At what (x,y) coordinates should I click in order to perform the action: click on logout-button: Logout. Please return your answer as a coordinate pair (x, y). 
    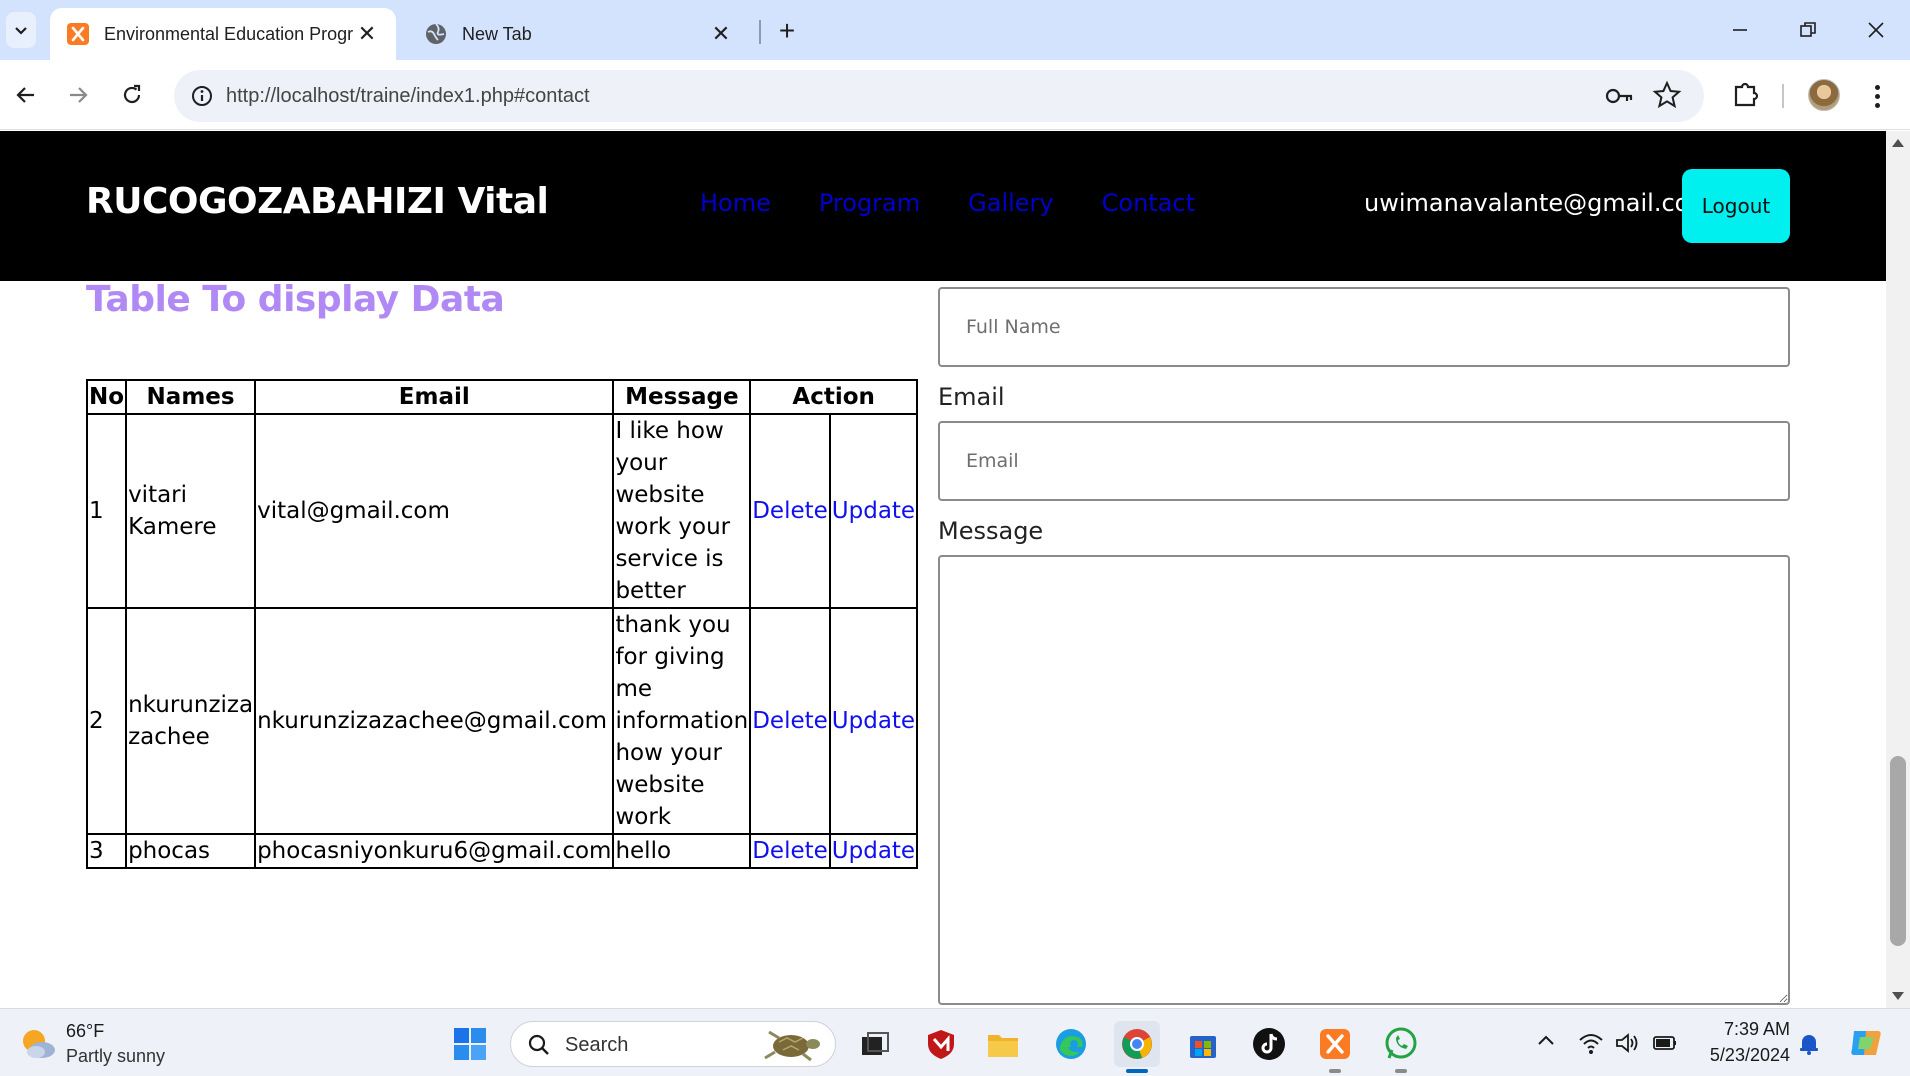
    Looking at the image, I should click on (1736, 206).